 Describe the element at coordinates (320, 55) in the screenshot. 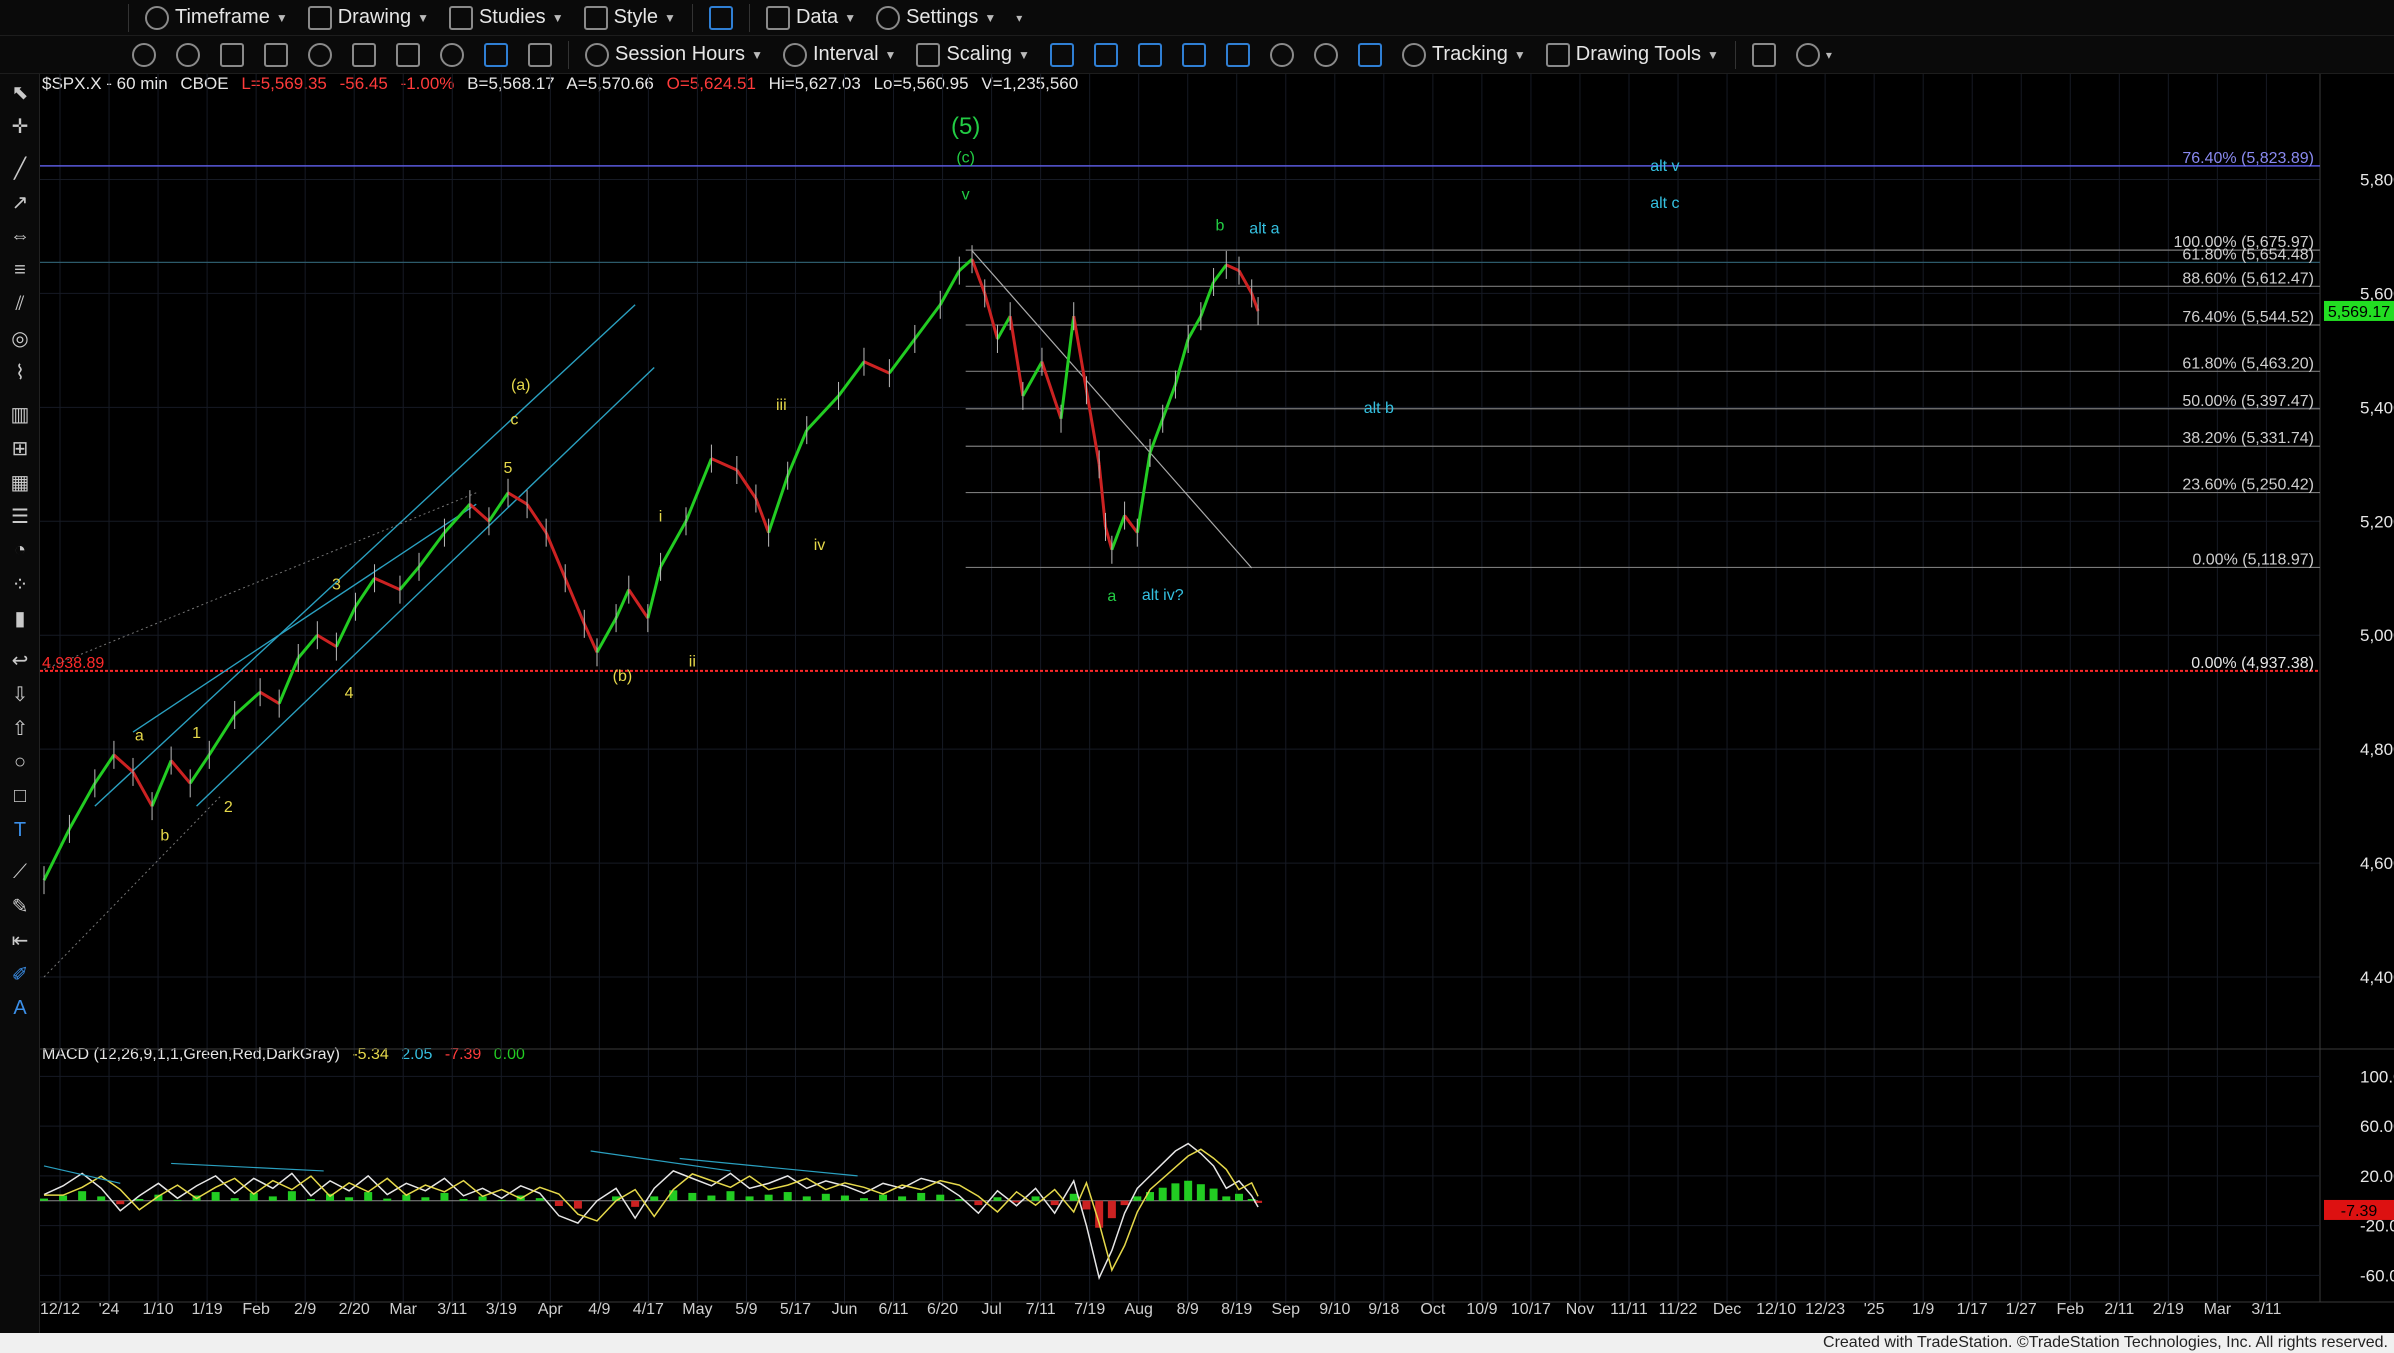

I see `refresh-button` at that location.